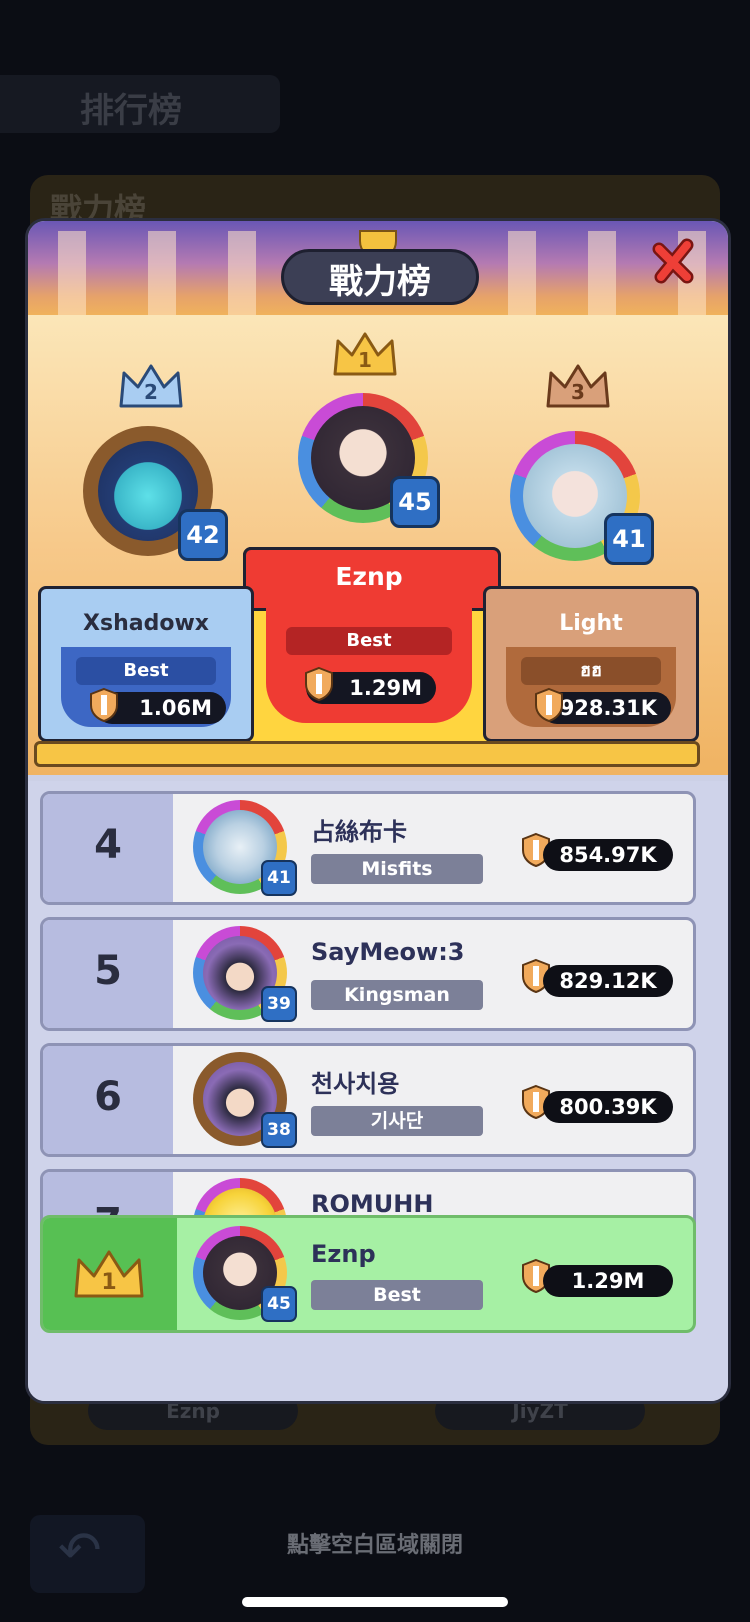  I want to click on my-rank-number: 1, so click(108, 1282).